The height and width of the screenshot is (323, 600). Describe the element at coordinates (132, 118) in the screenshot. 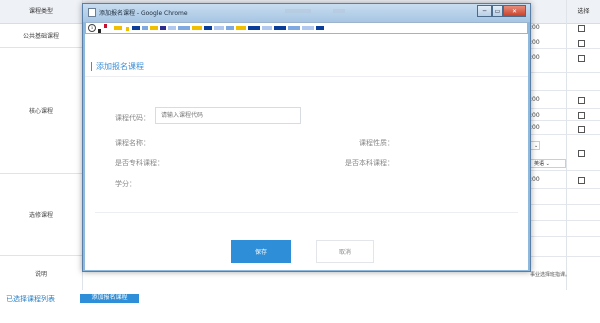

I see `course-code-label: 课程代码：` at that location.